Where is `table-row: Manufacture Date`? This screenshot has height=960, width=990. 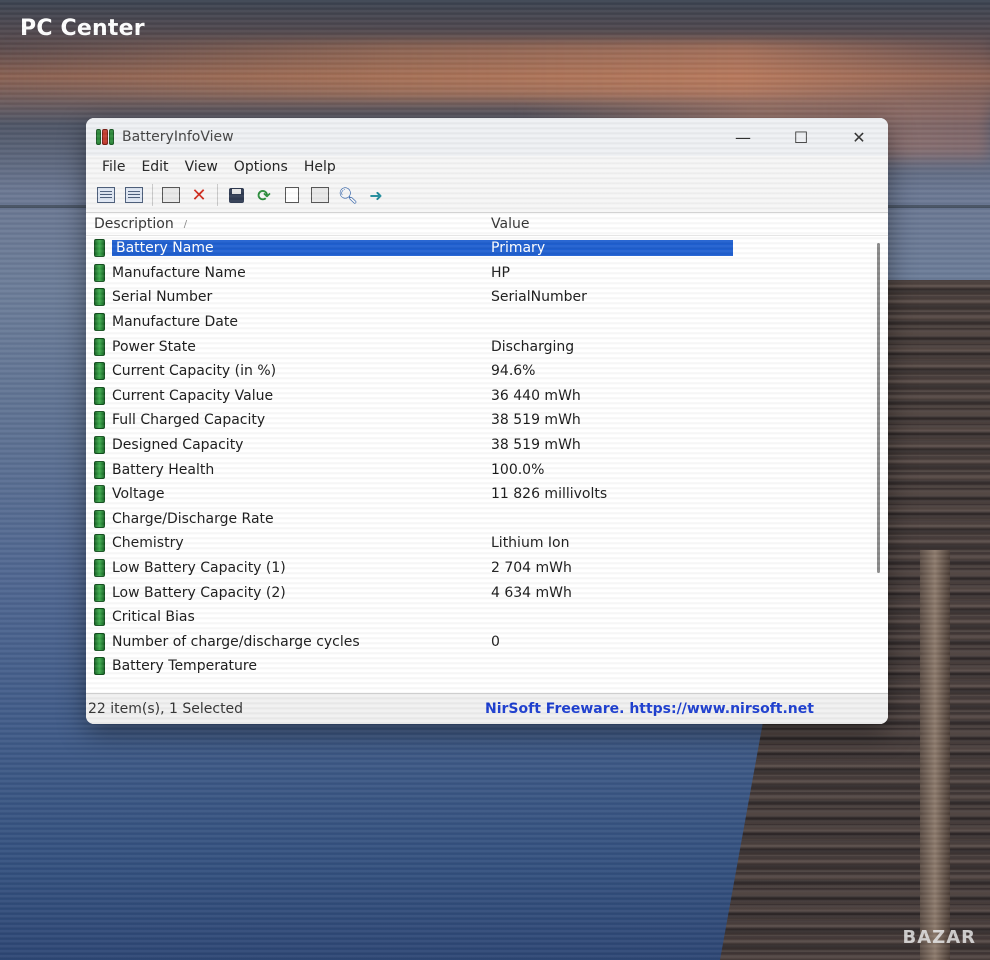 table-row: Manufacture Date is located at coordinates (487, 322).